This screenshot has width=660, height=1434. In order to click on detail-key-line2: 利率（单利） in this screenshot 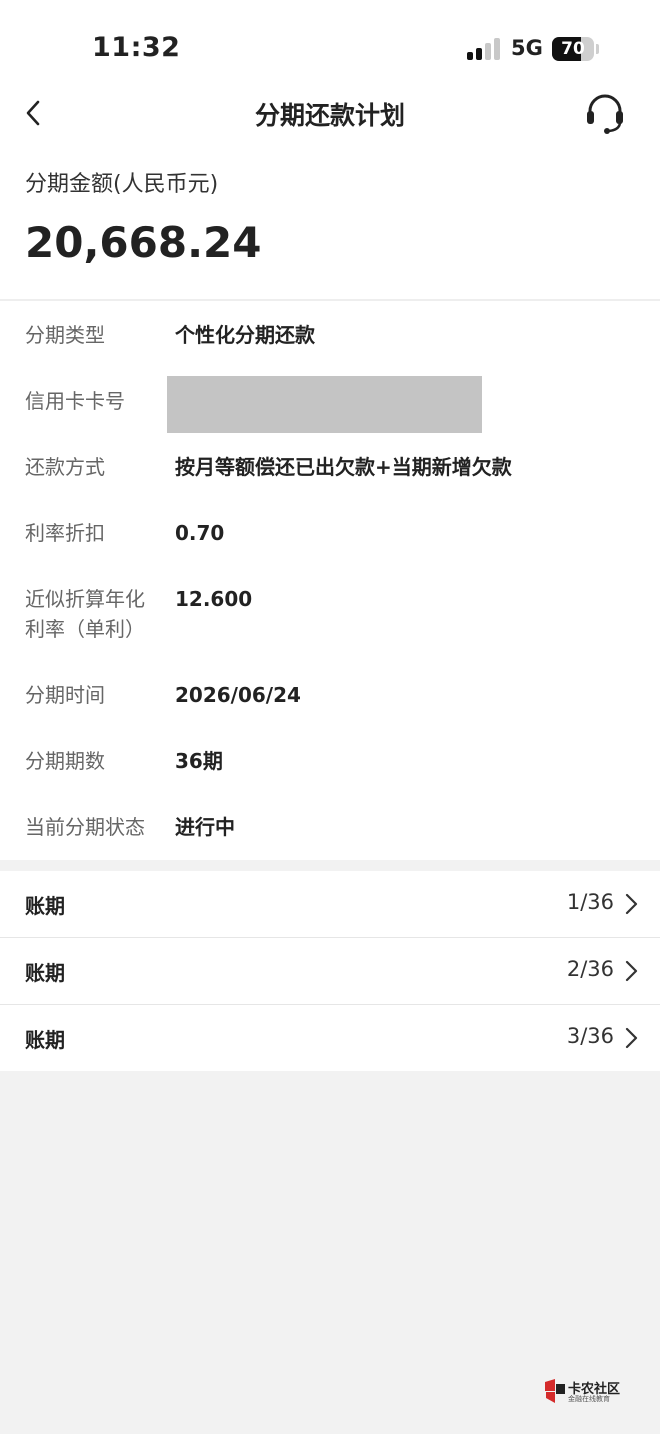, I will do `click(85, 629)`.